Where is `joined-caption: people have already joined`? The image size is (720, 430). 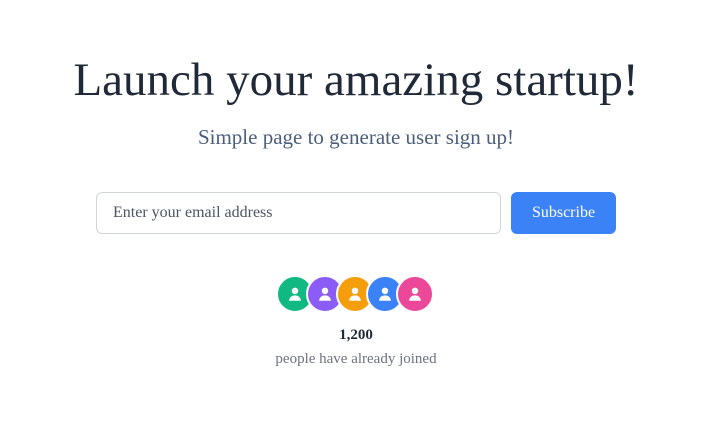
joined-caption: people have already joined is located at coordinates (356, 359).